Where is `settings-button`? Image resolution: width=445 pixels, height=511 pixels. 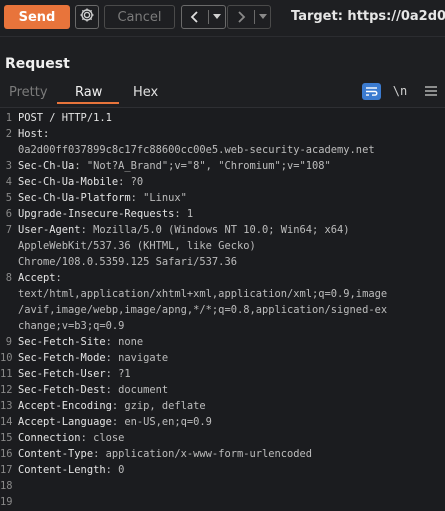 settings-button is located at coordinates (87, 17).